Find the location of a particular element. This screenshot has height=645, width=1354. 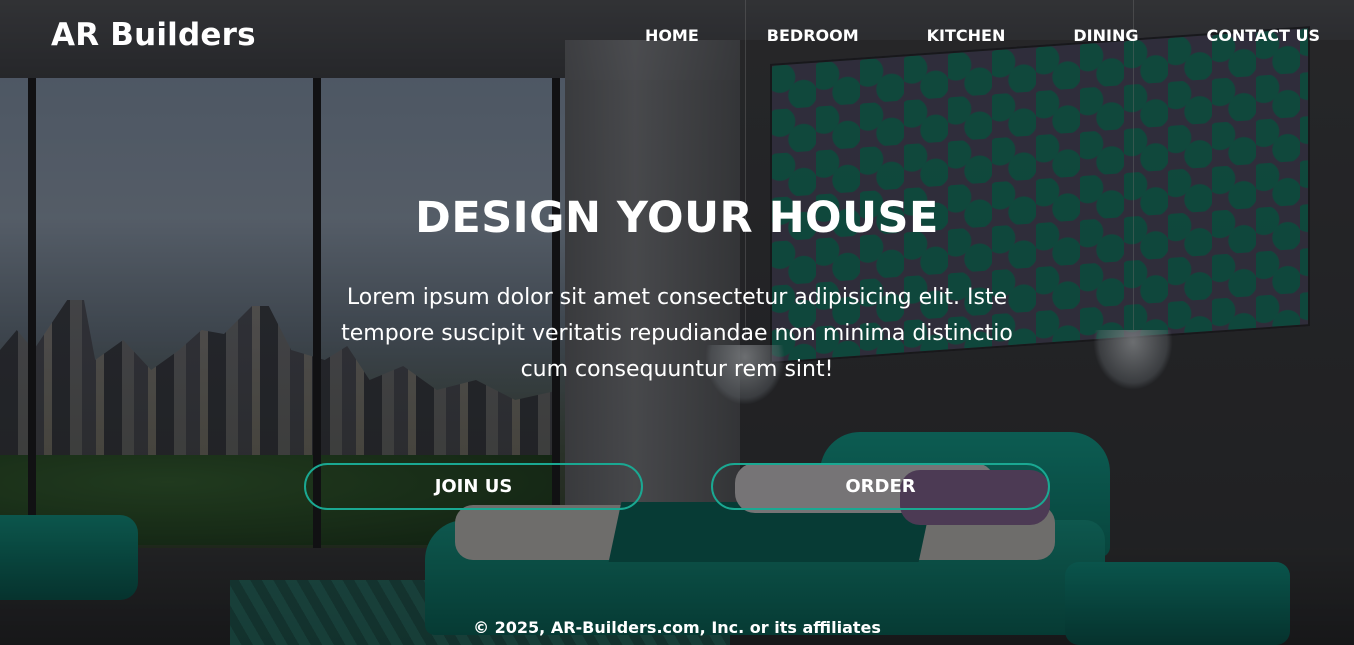

nav-item-contact-us: CONTACT US is located at coordinates (1263, 35).